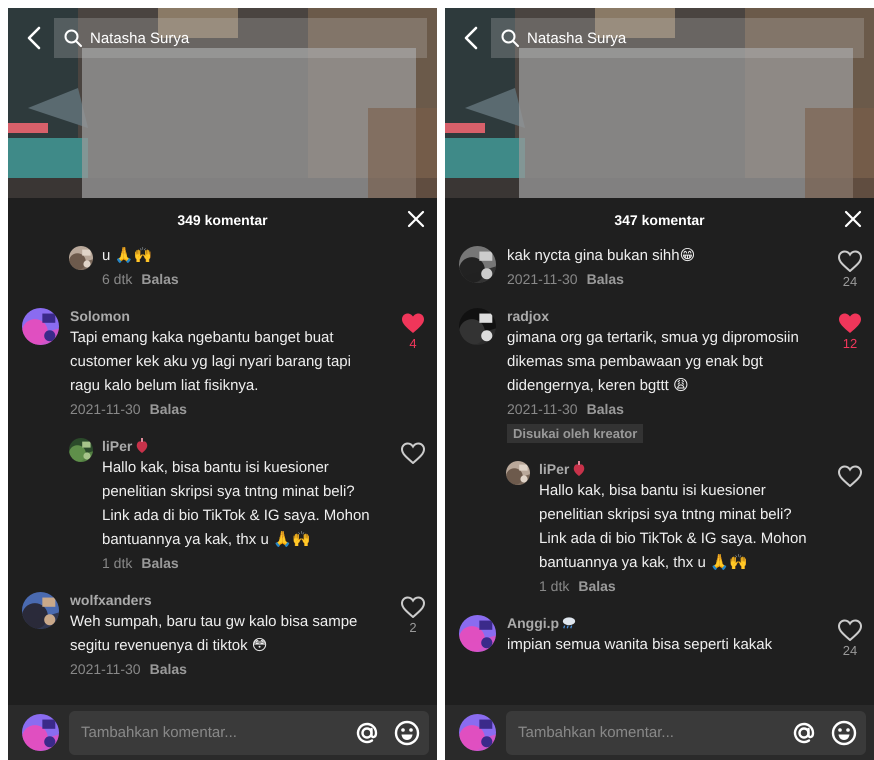  Describe the element at coordinates (100, 316) in the screenshot. I see `username: Solomon` at that location.